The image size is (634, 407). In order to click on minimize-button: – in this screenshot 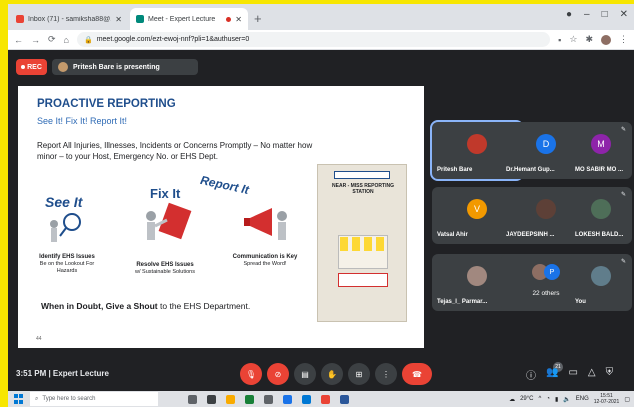, I will do `click(587, 14)`.